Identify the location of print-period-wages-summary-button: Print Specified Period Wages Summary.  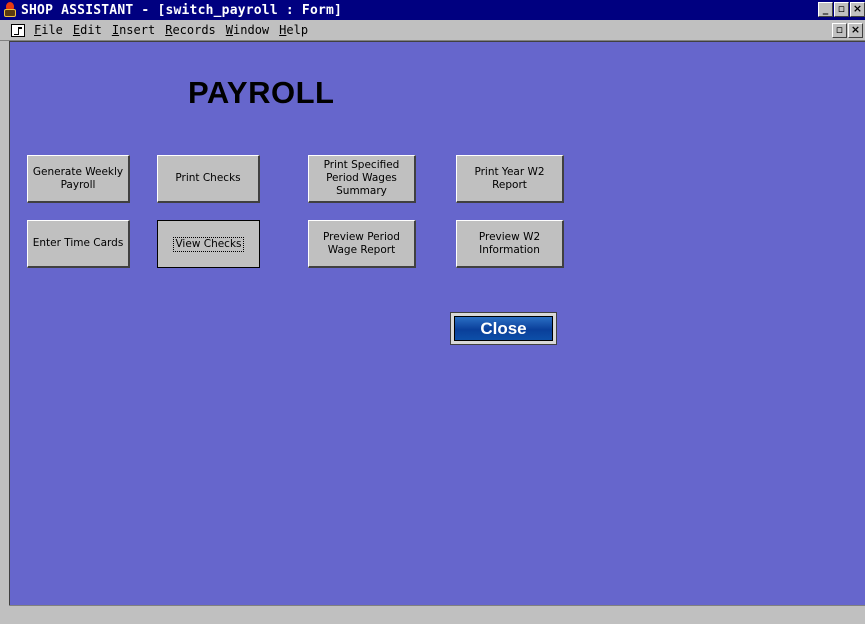
(362, 179).